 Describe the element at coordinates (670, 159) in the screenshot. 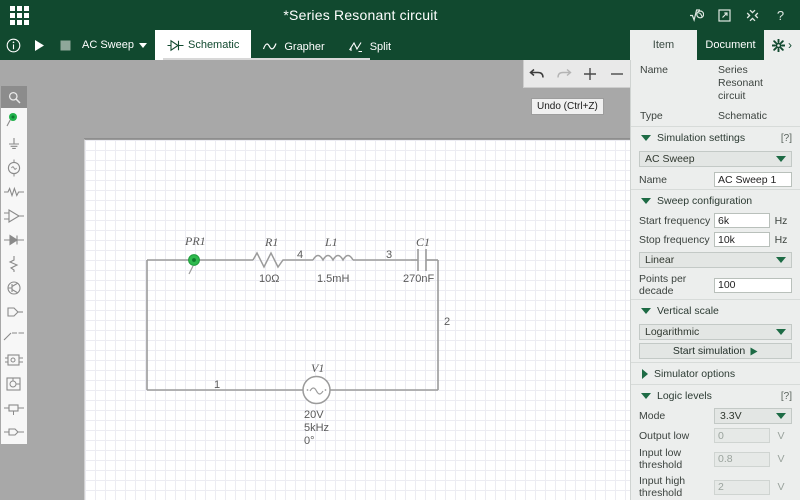

I see `simulation-type-selected: AC Sweep` at that location.